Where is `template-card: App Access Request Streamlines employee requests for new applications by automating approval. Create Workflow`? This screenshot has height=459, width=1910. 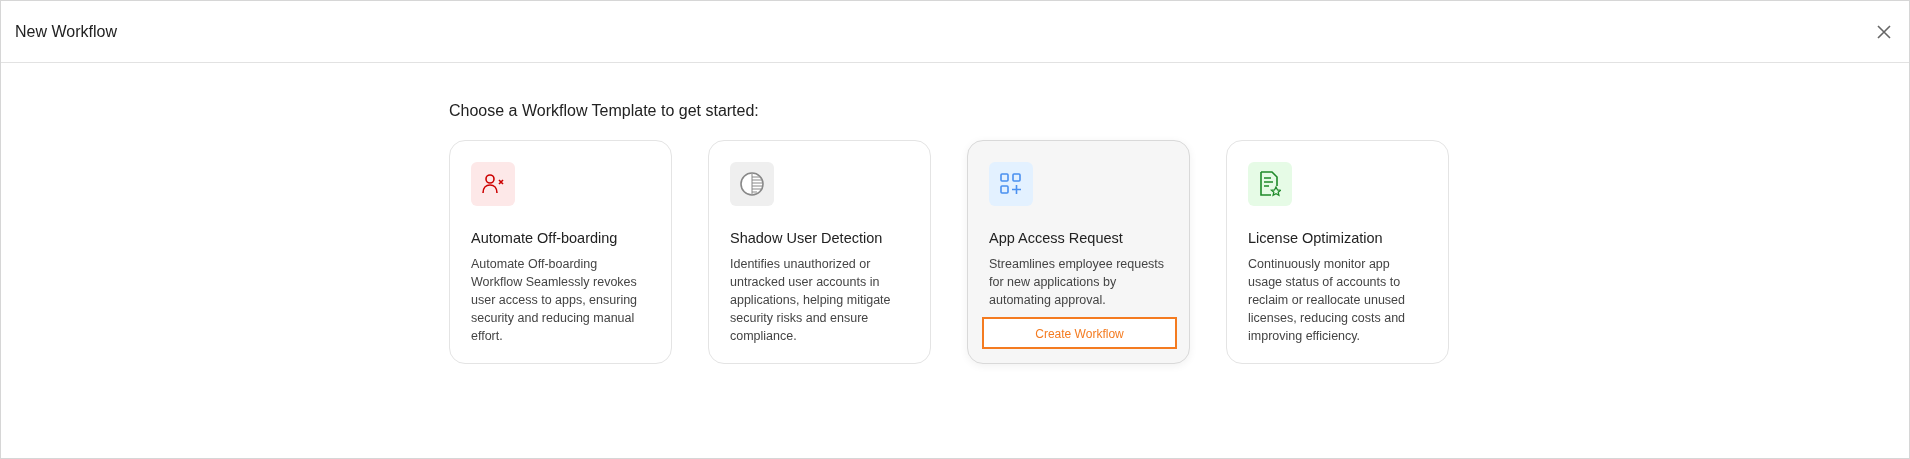 template-card: App Access Request Streamlines employee requests for new applications by automating approval. Create Workflow is located at coordinates (1078, 252).